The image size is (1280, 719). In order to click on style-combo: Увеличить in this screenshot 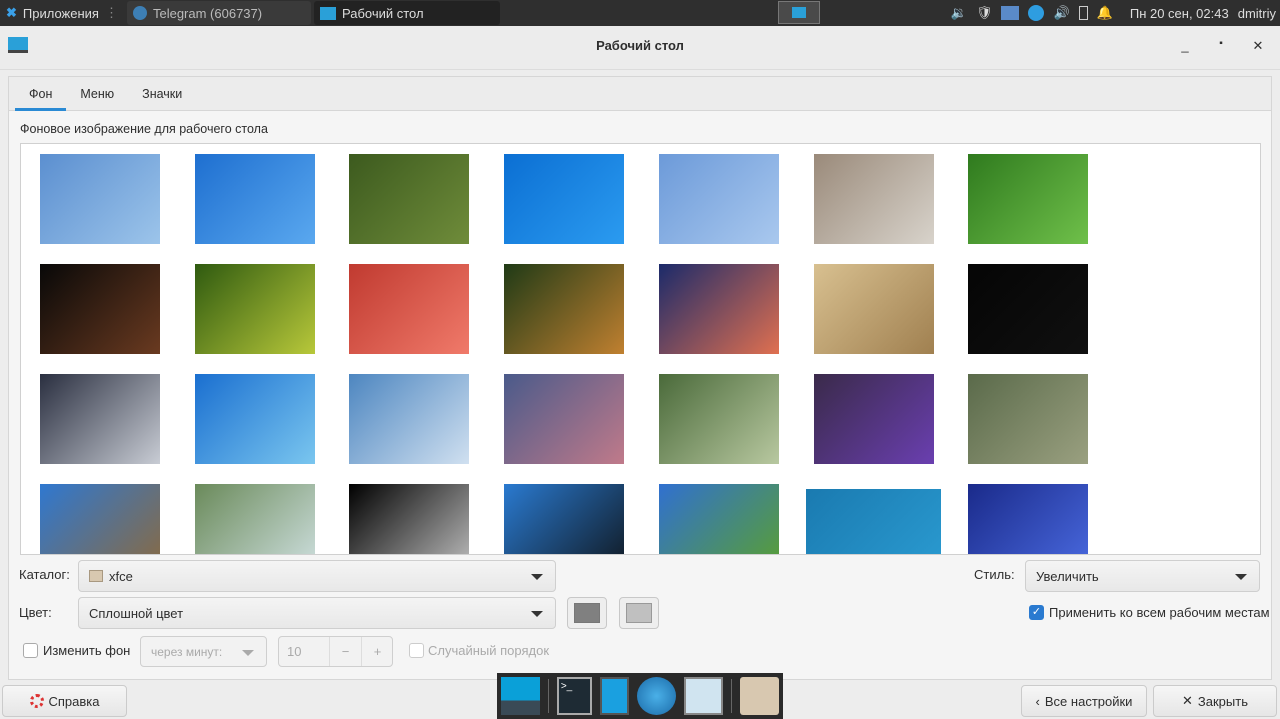, I will do `click(1142, 576)`.